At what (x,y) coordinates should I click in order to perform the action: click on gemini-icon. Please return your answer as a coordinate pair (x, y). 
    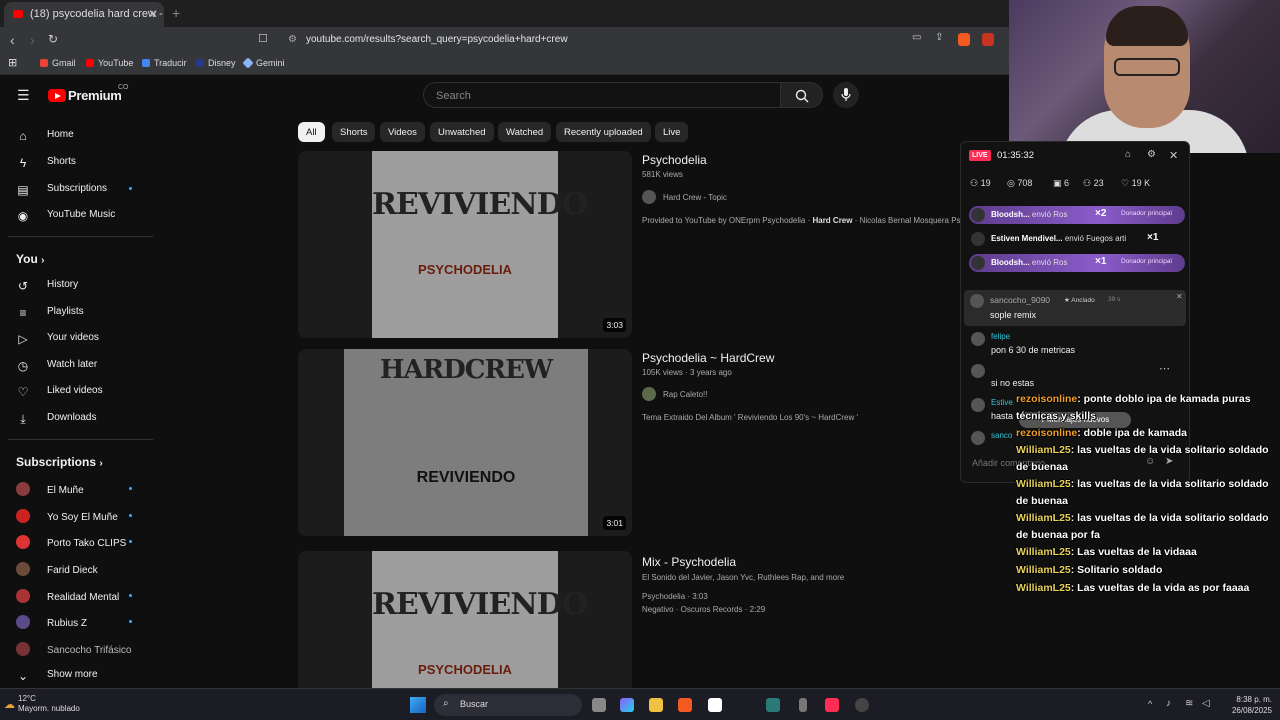
    Looking at the image, I should click on (248, 63).